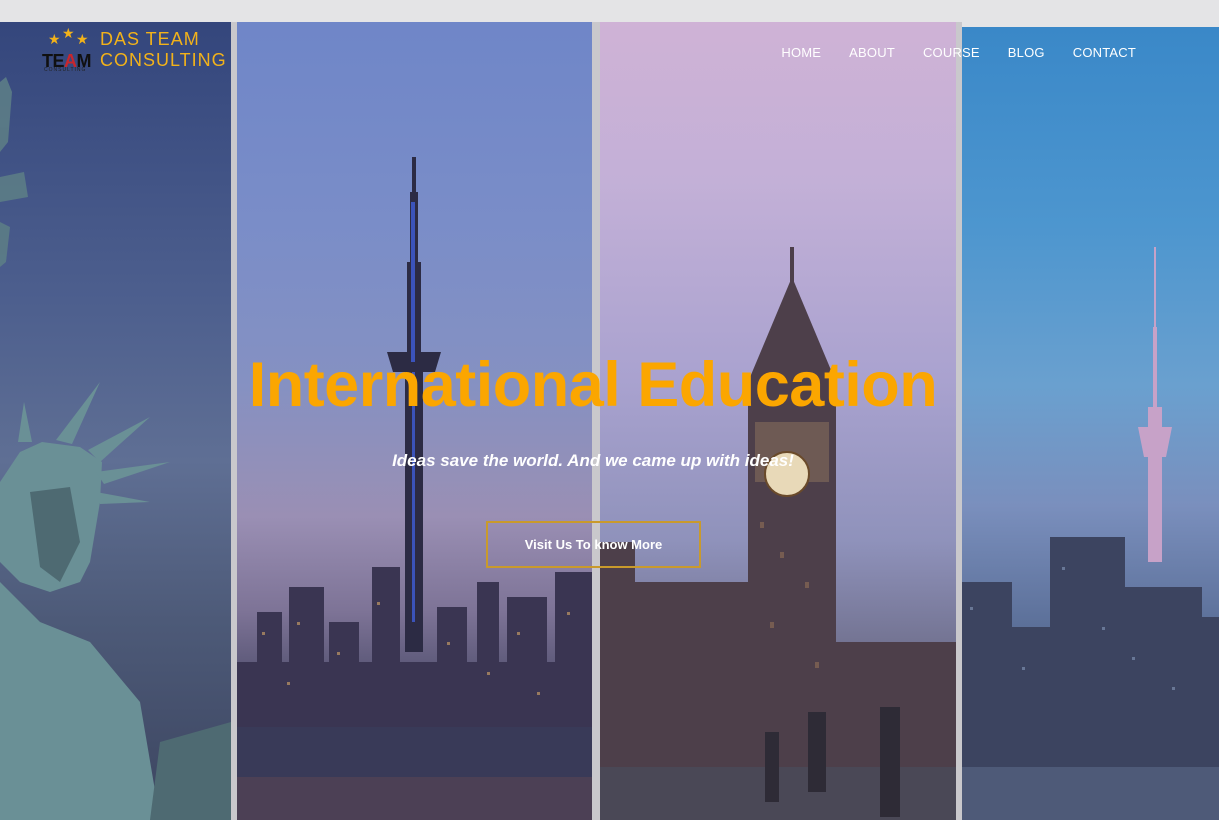  I want to click on nav-about: ABOUT, so click(872, 52).